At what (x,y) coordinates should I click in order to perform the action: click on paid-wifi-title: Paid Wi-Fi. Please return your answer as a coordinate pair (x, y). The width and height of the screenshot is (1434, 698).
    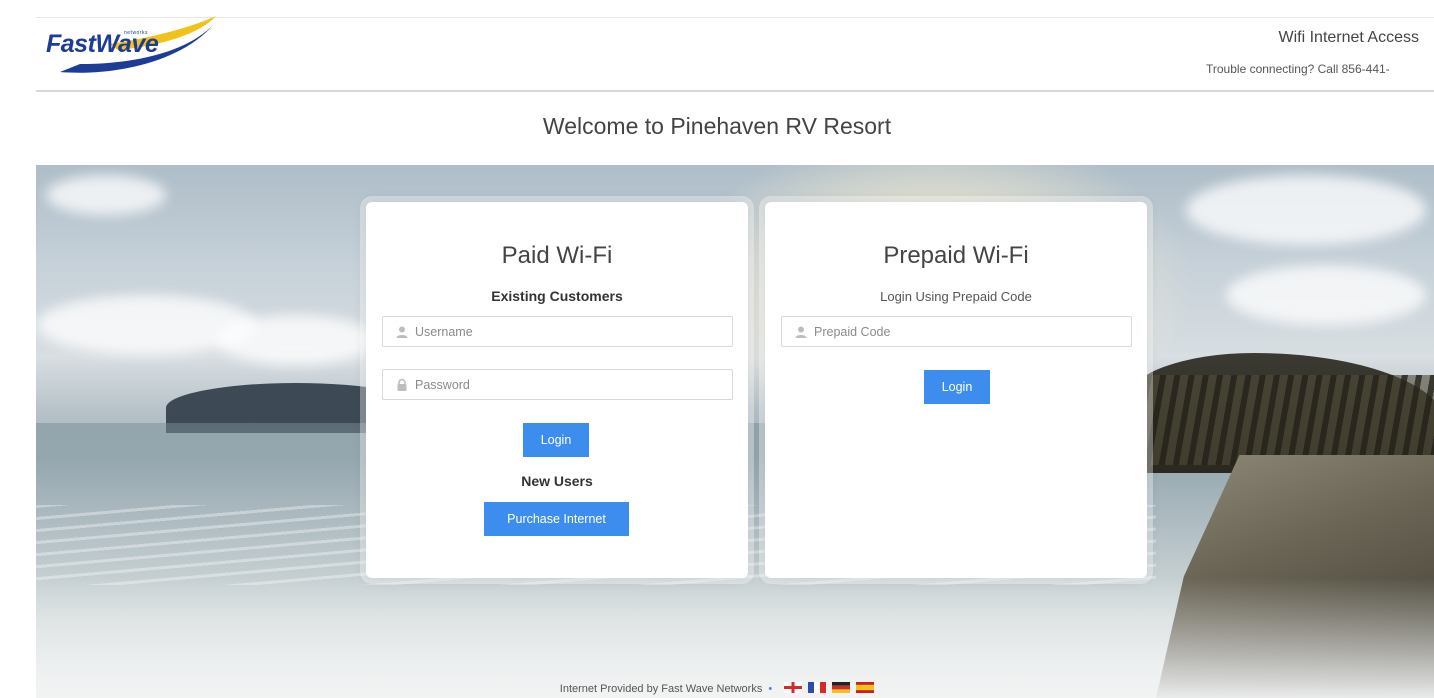
    Looking at the image, I should click on (557, 255).